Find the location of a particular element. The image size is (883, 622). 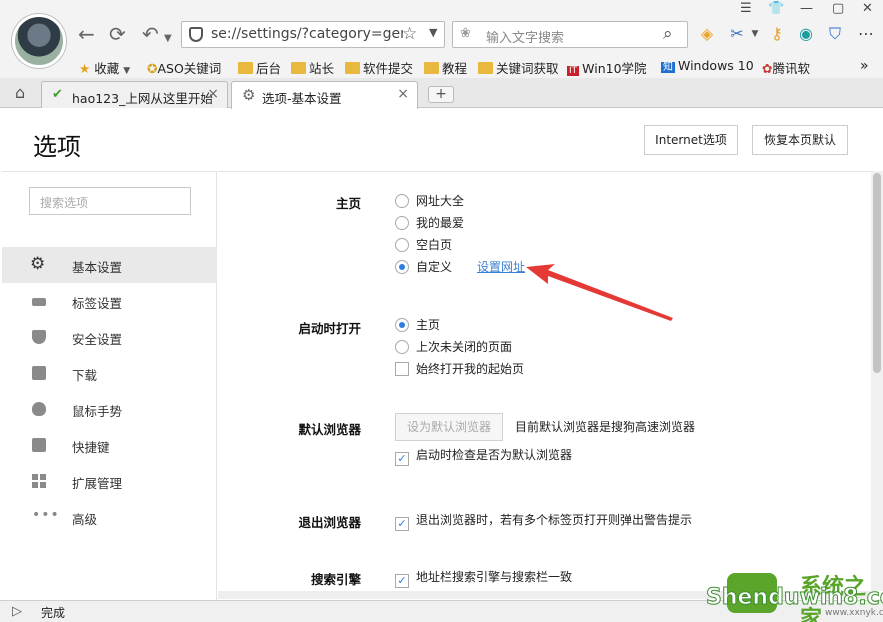

checkbox is located at coordinates (402, 369).